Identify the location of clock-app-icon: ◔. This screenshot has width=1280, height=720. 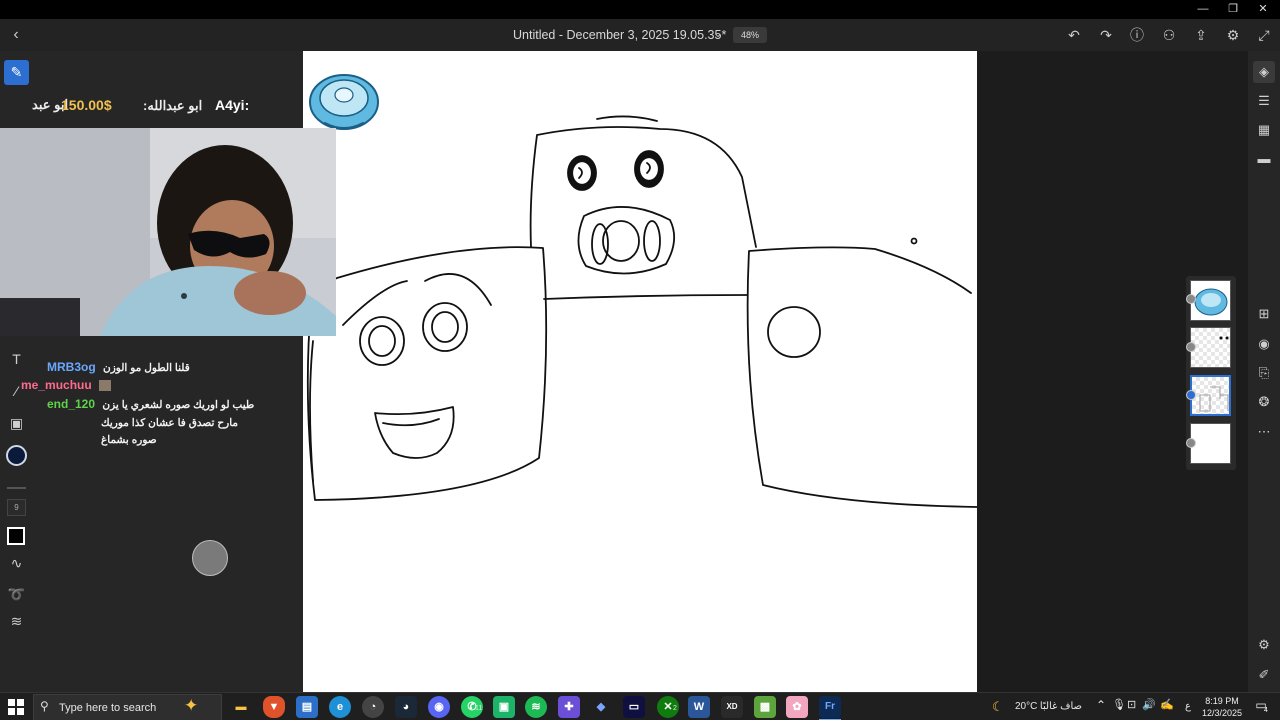
(373, 707).